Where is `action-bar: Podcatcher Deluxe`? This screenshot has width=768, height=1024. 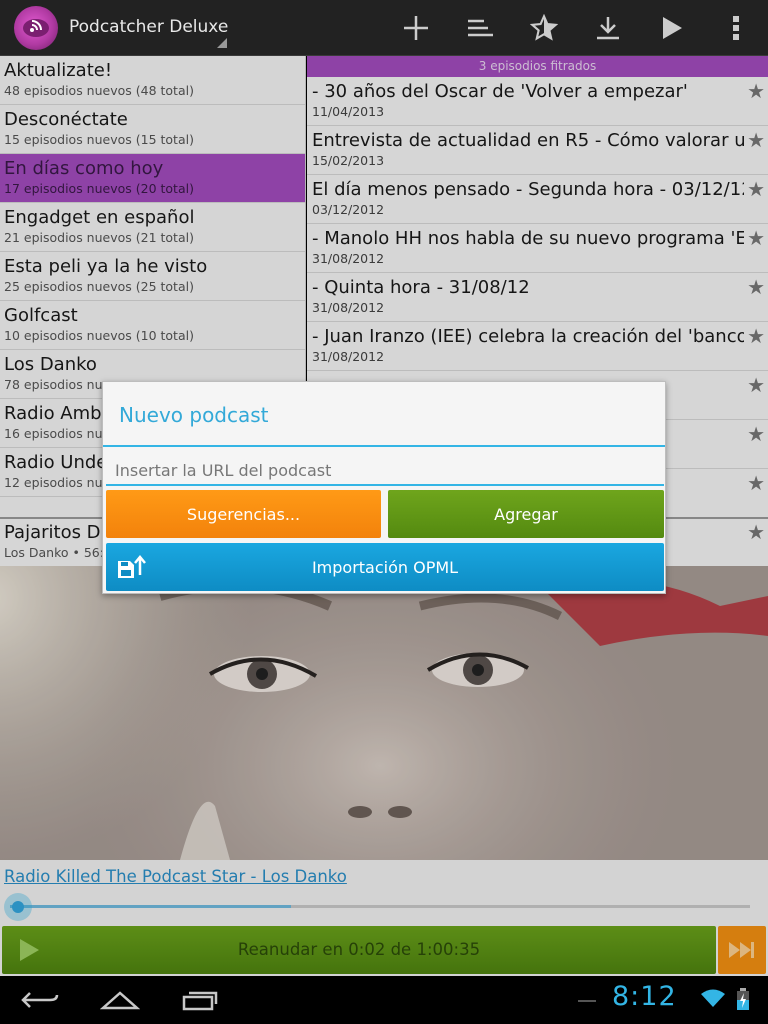 action-bar: Podcatcher Deluxe is located at coordinates (384, 28).